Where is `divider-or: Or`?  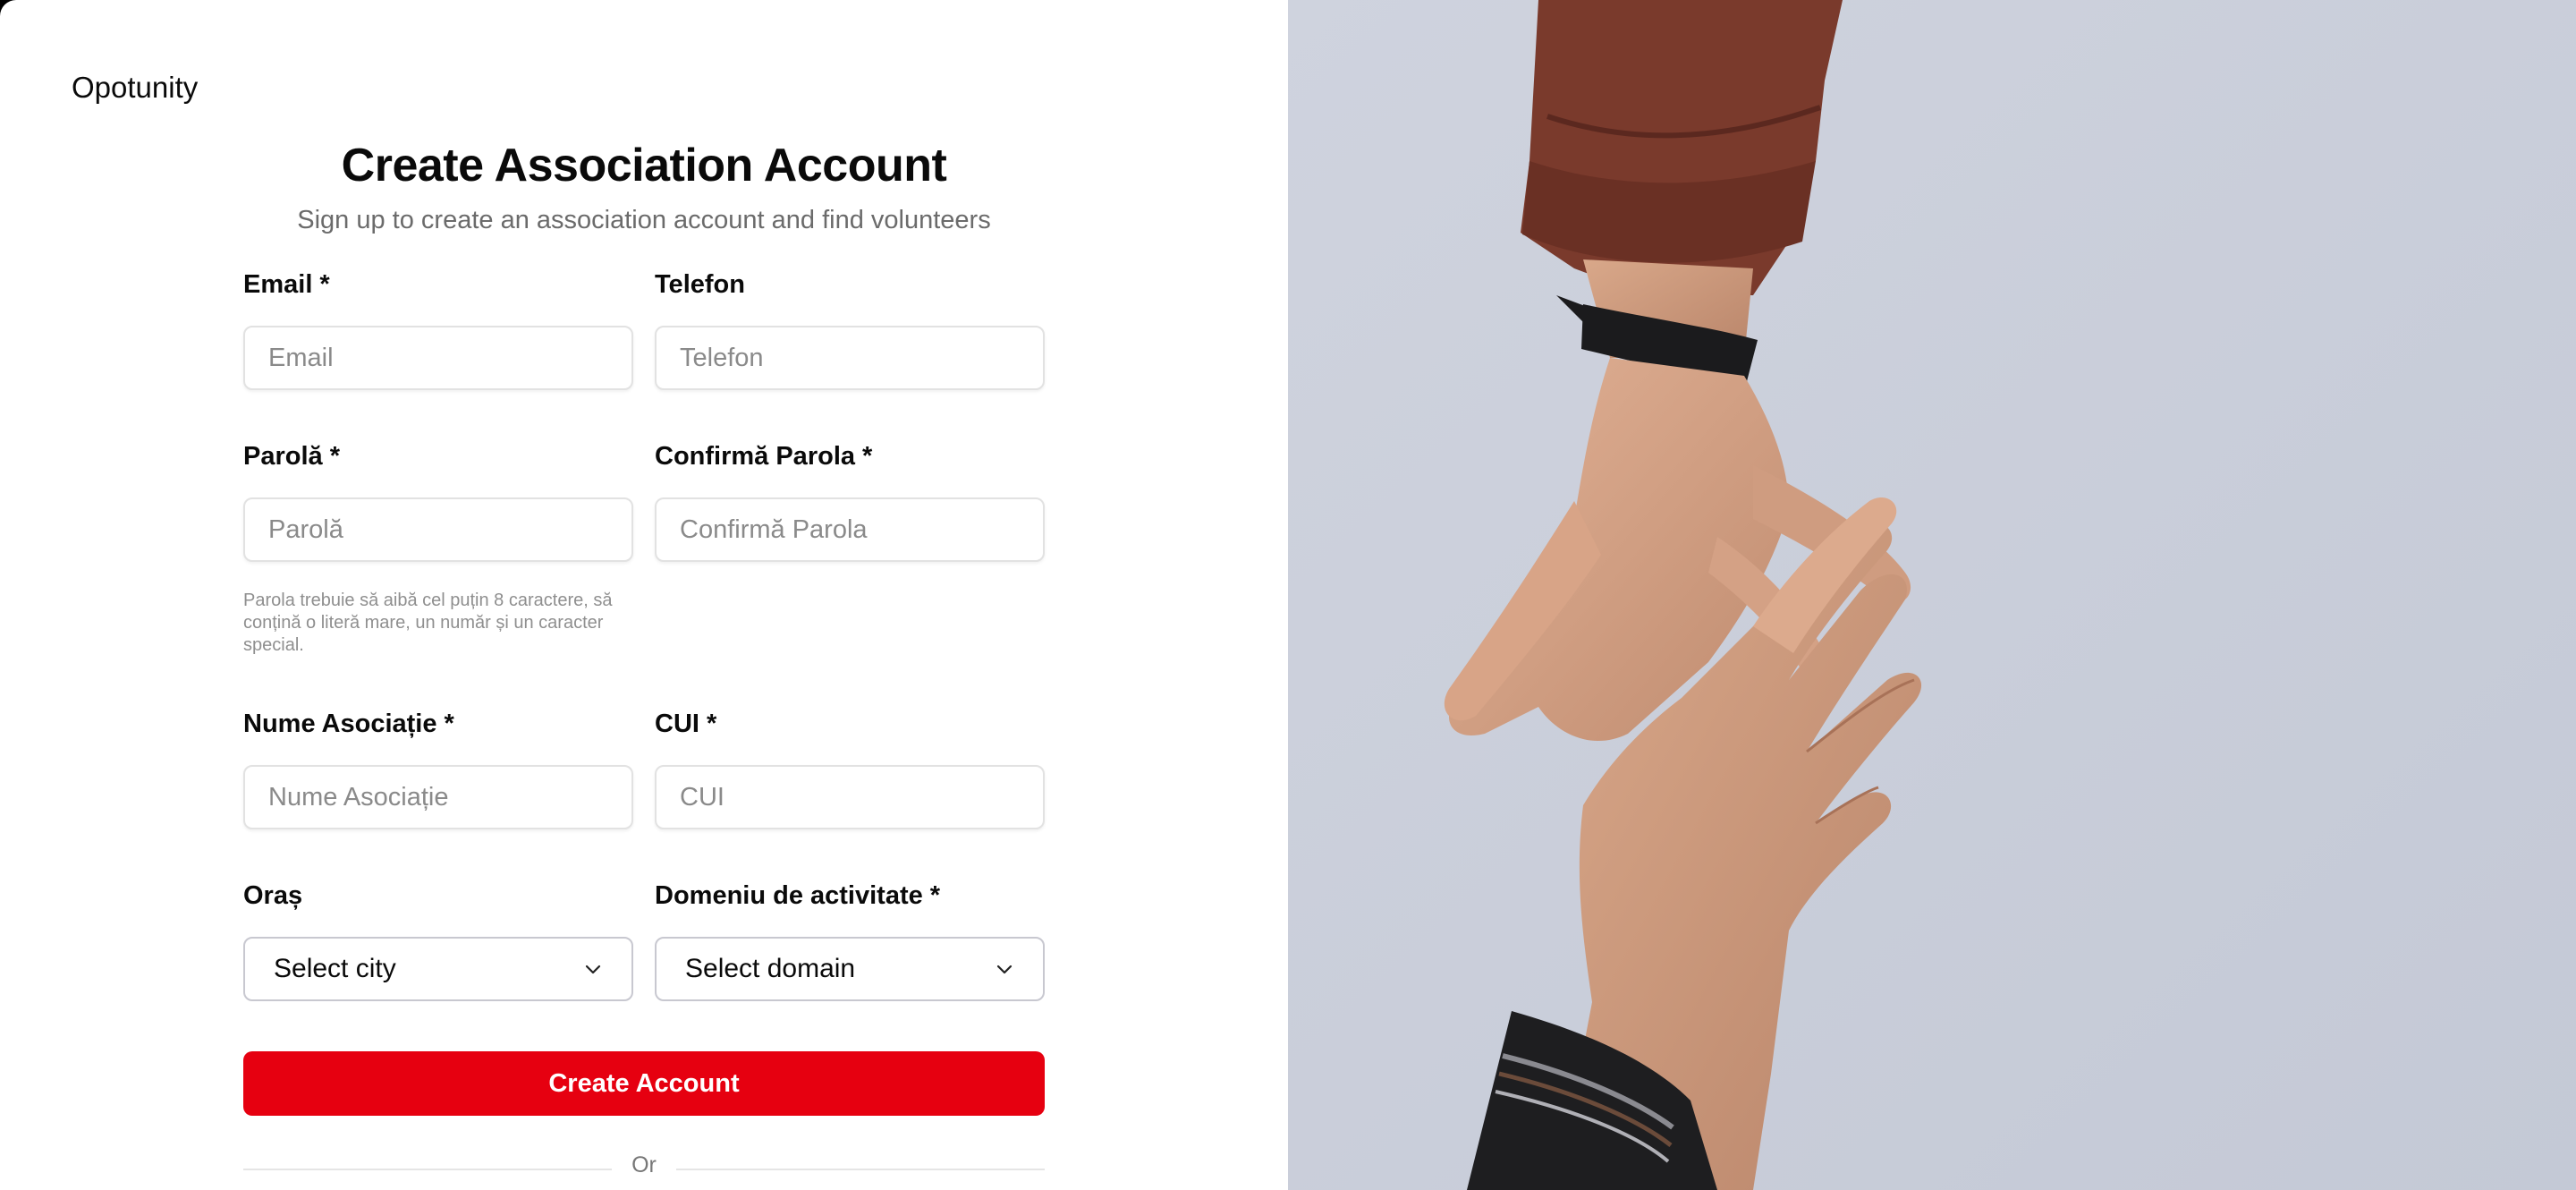
divider-or: Or is located at coordinates (644, 1164).